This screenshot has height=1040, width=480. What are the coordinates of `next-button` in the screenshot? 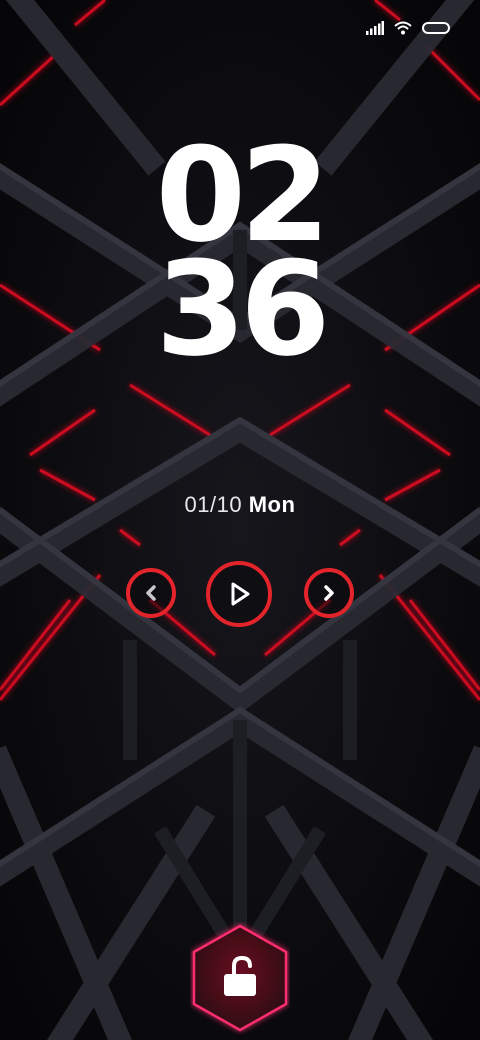 It's located at (329, 593).